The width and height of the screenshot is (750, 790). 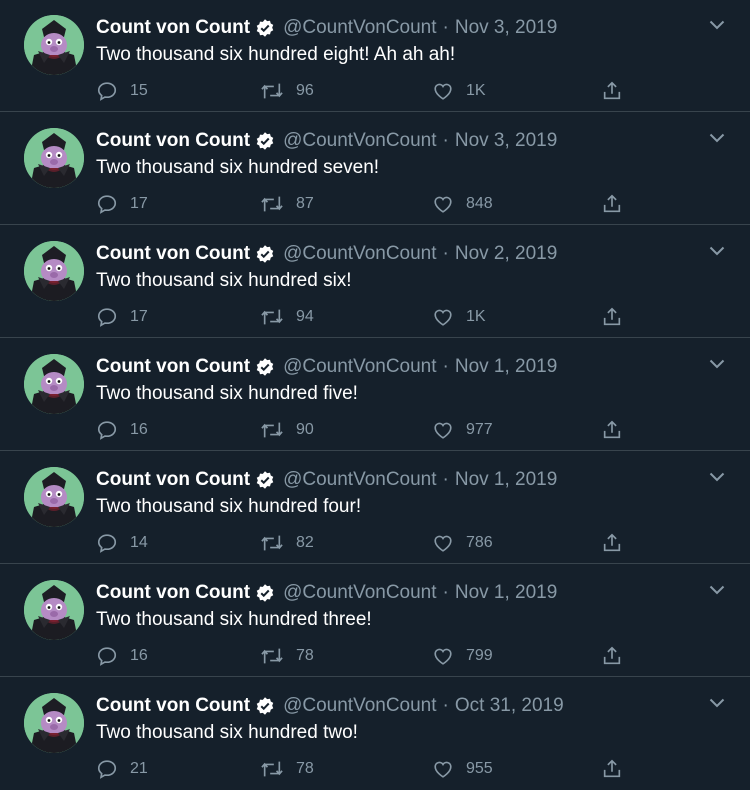 I want to click on tweet-actions: 16 78 799, so click(x=366, y=656).